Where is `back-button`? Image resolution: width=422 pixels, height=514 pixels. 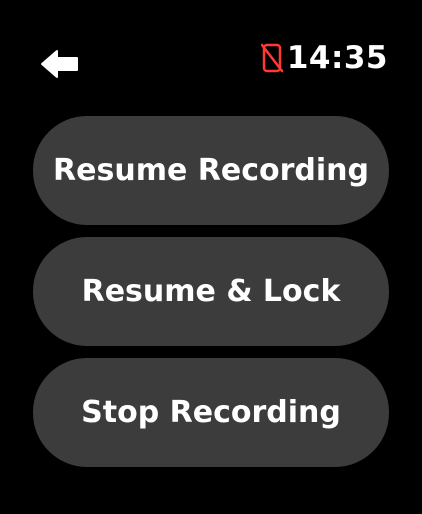 back-button is located at coordinates (60, 64).